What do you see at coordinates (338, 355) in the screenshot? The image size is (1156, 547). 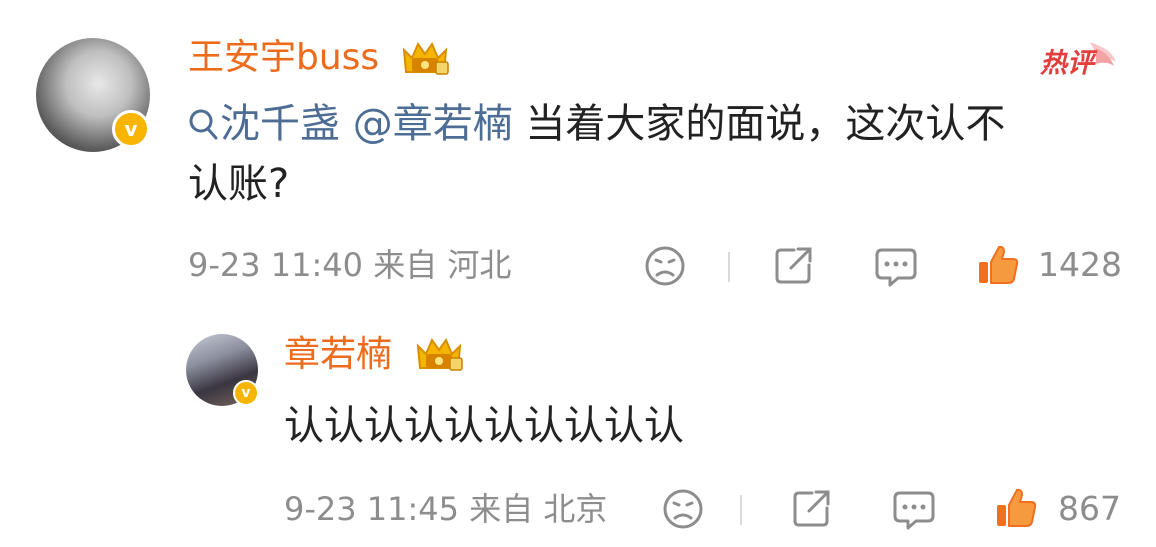 I see `reply-username: 章若楠` at bounding box center [338, 355].